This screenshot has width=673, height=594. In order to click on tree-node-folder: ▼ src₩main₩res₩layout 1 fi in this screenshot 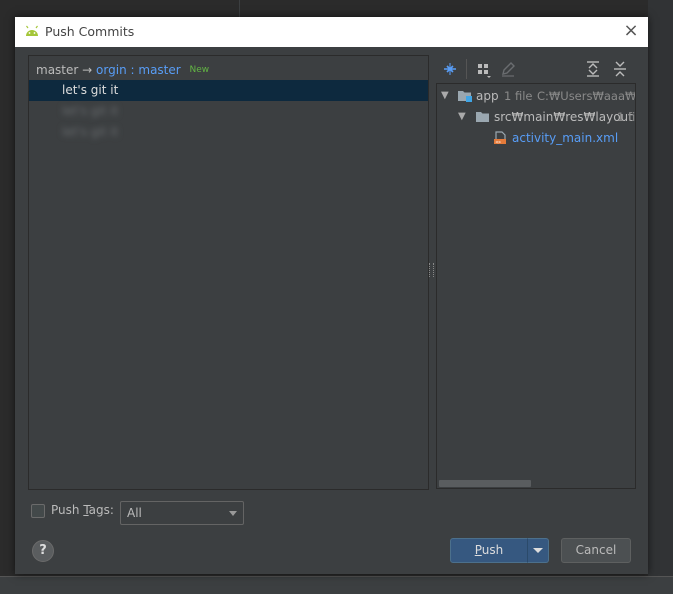, I will do `click(536, 117)`.